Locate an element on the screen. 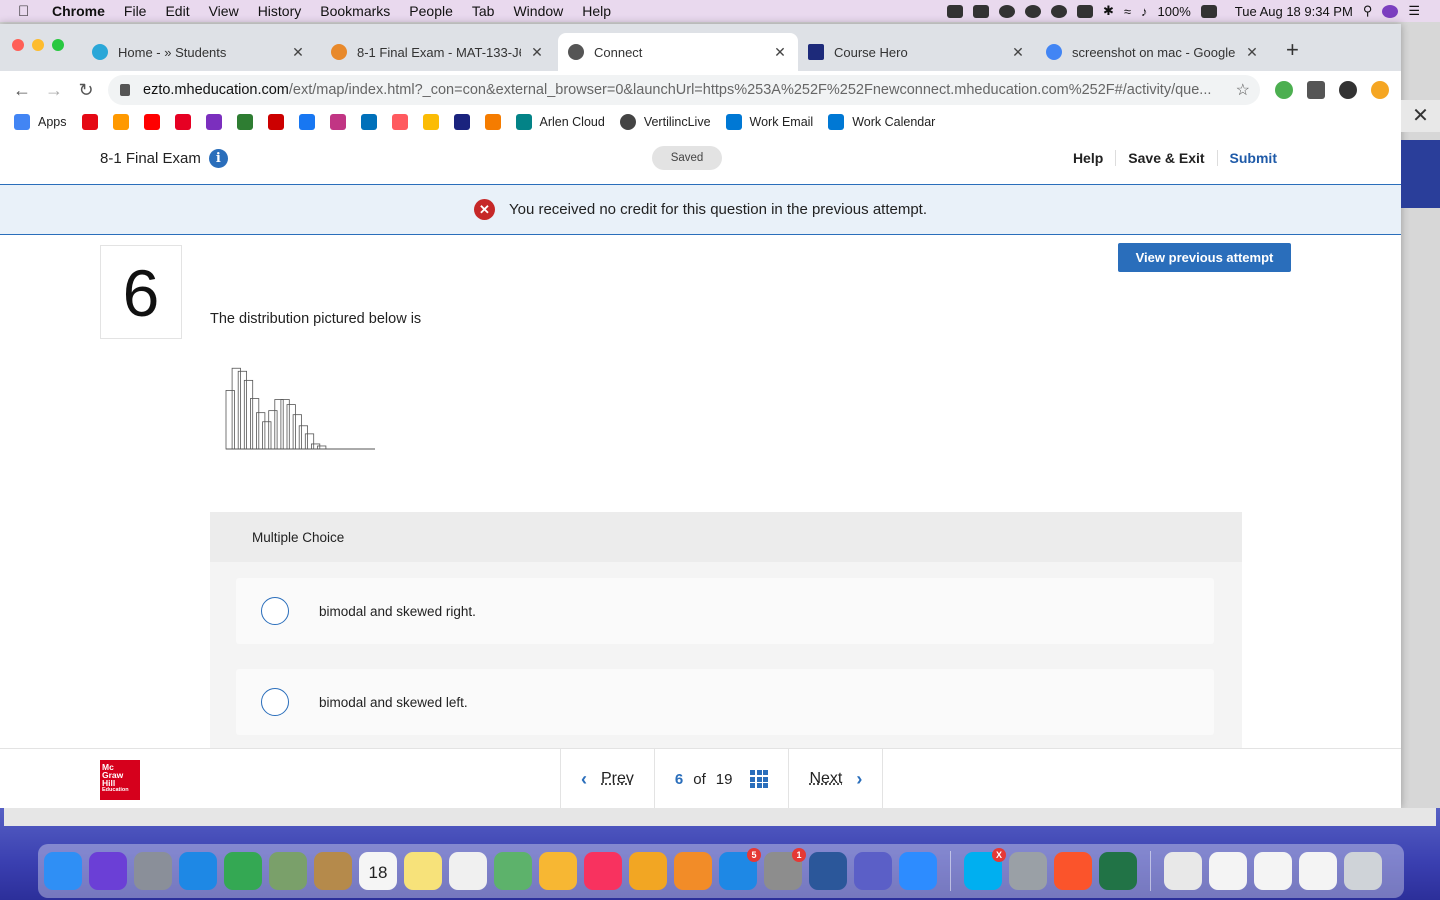 Image resolution: width=1440 pixels, height=900 pixels. finder-icon is located at coordinates (63, 871).